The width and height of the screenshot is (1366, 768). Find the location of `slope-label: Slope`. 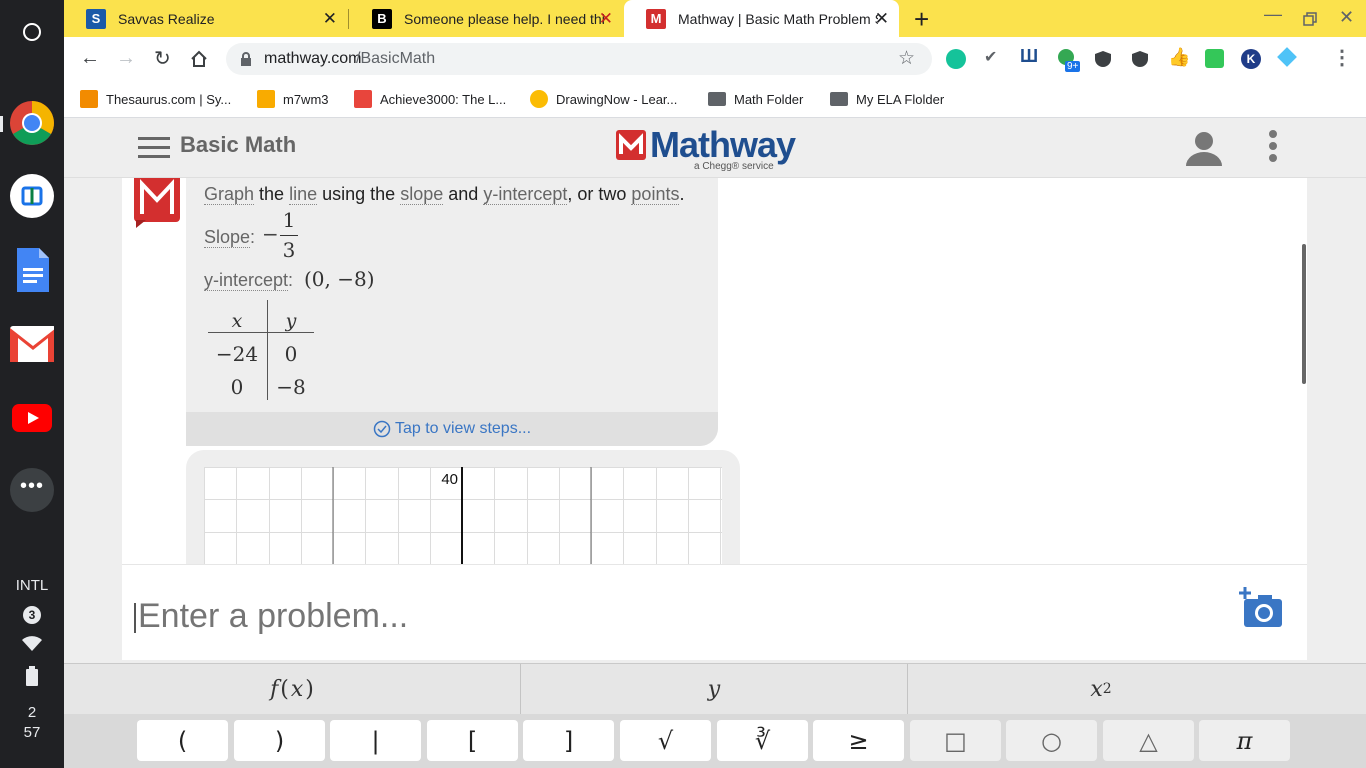

slope-label: Slope is located at coordinates (227, 237).